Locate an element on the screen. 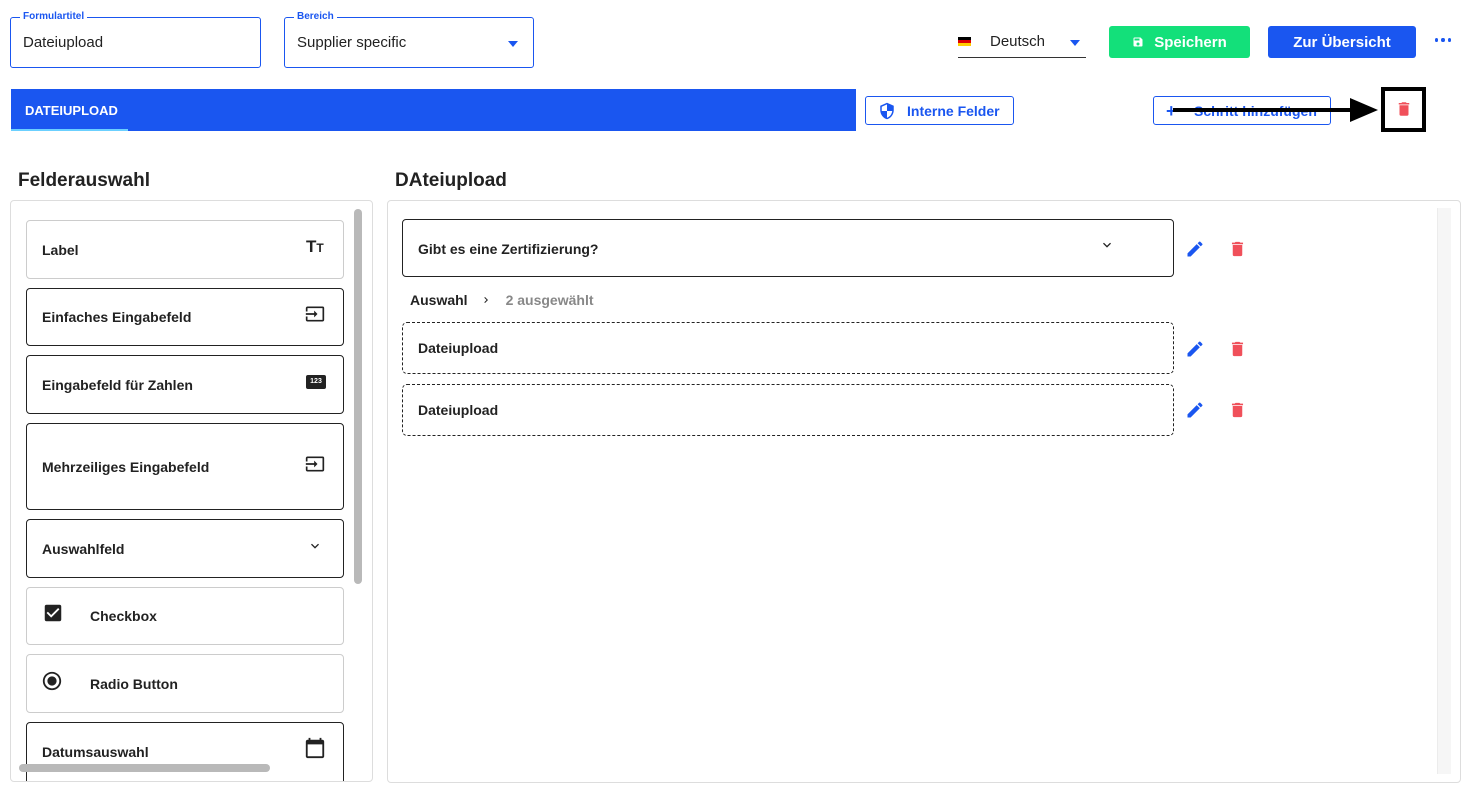  field-item-label-text: Auswahlfeld is located at coordinates (83, 549).